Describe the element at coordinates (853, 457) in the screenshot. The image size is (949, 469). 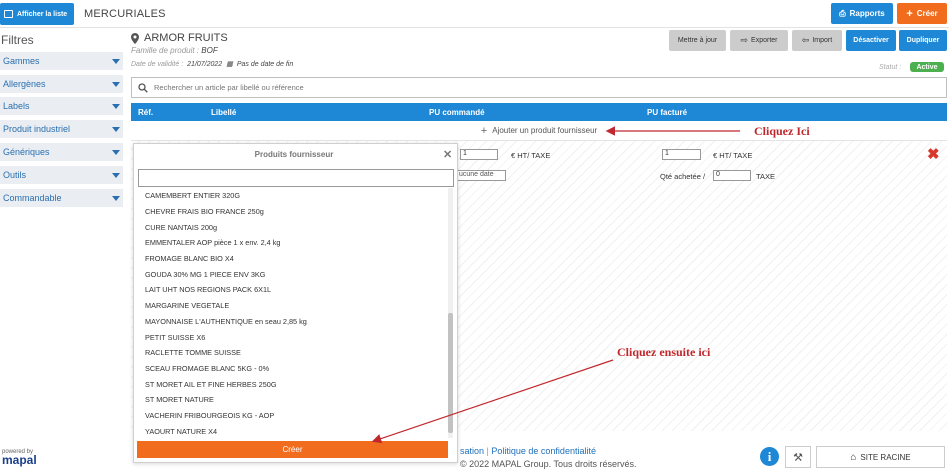
I see `home-icon: ⌂` at that location.